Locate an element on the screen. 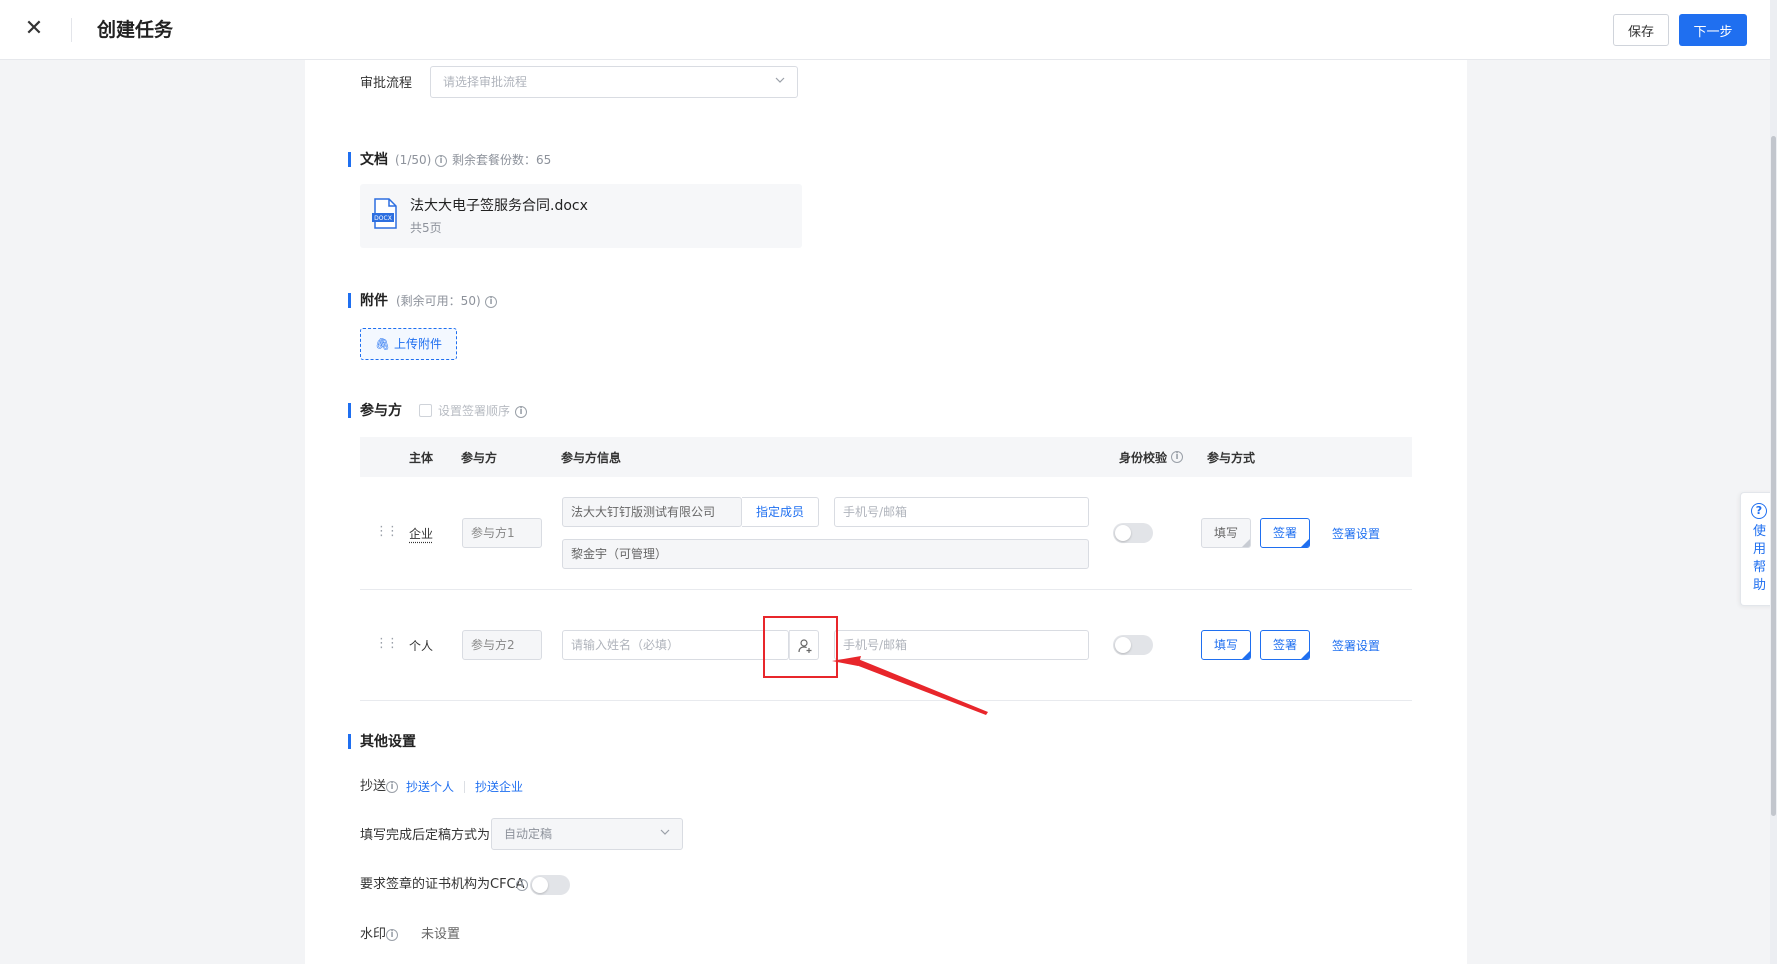  person-name-input: 请输入姓名（必填） is located at coordinates (675, 645).